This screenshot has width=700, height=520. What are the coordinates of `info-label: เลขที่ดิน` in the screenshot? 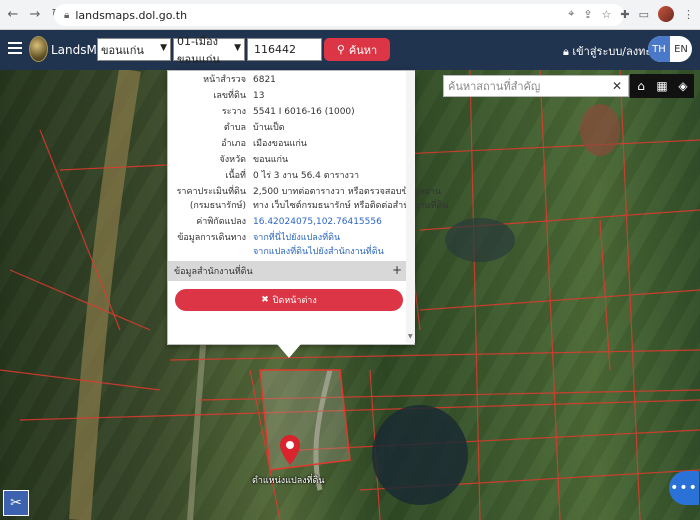 It's located at (229, 96).